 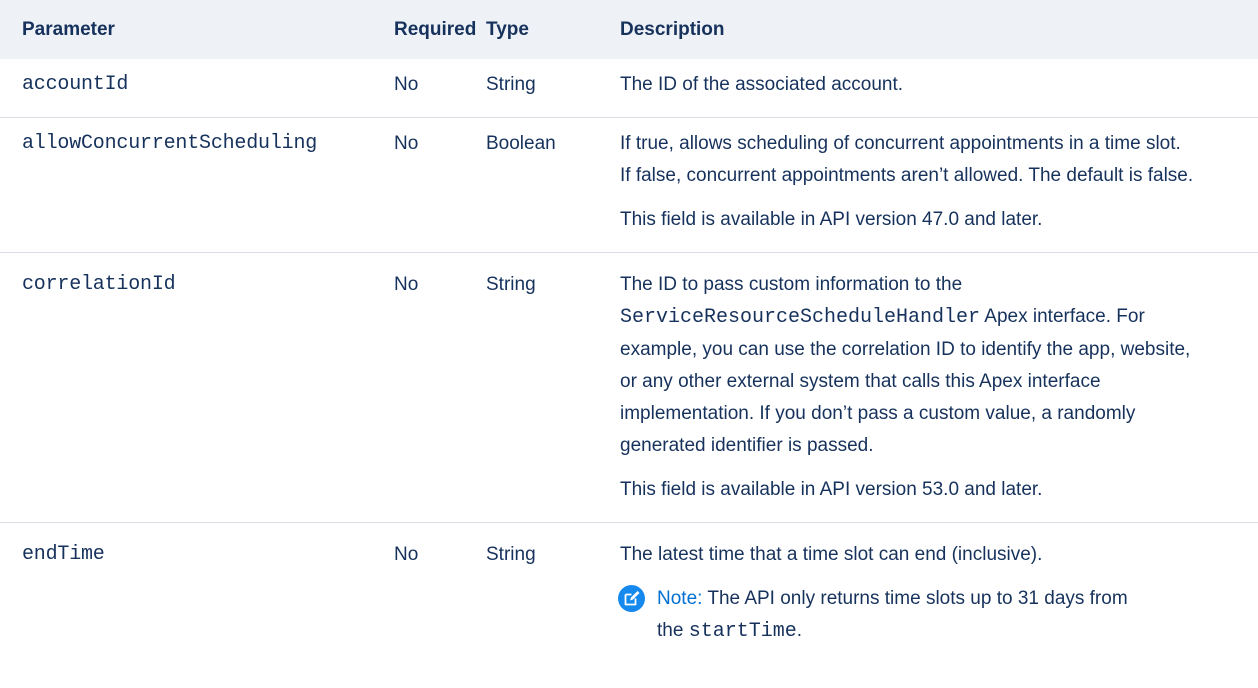 I want to click on edit-note-icon-glyph, so click(x=632, y=598).